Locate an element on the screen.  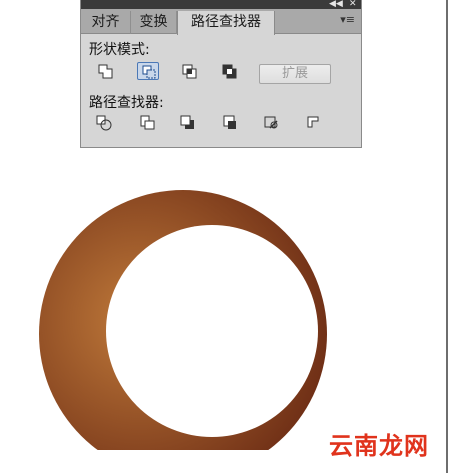
exclude-button is located at coordinates (230, 72).